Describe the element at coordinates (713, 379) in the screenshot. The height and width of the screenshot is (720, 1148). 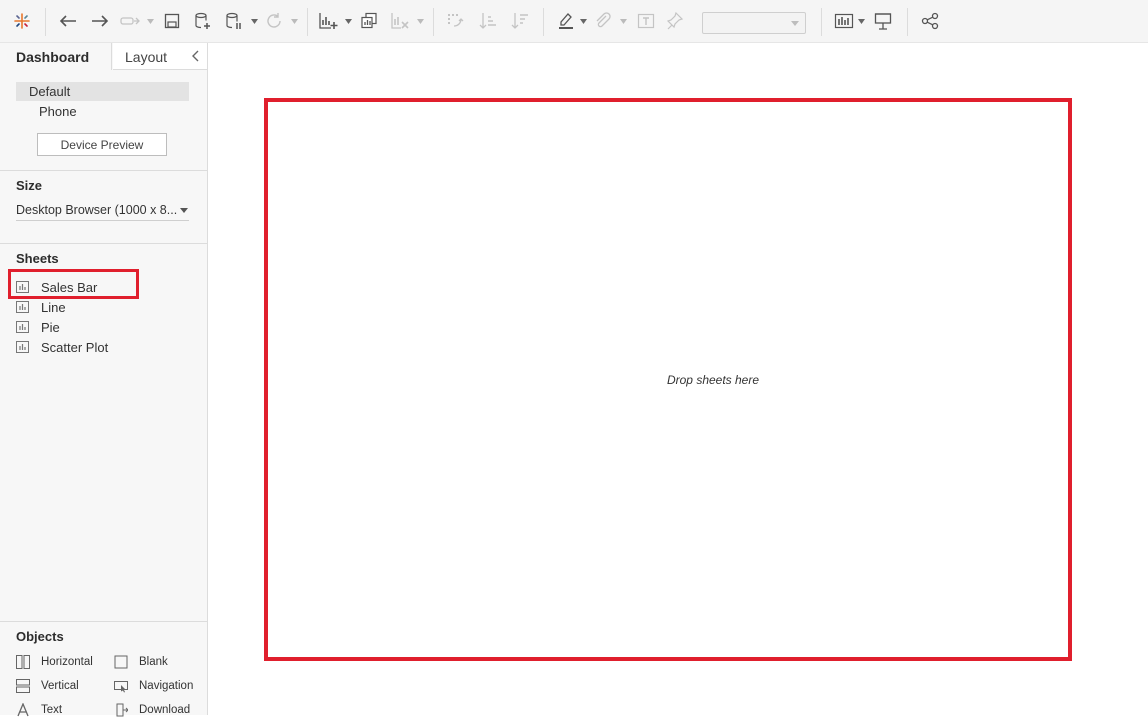
I see `drop-sheets-placeholder: Drop sheets here` at that location.